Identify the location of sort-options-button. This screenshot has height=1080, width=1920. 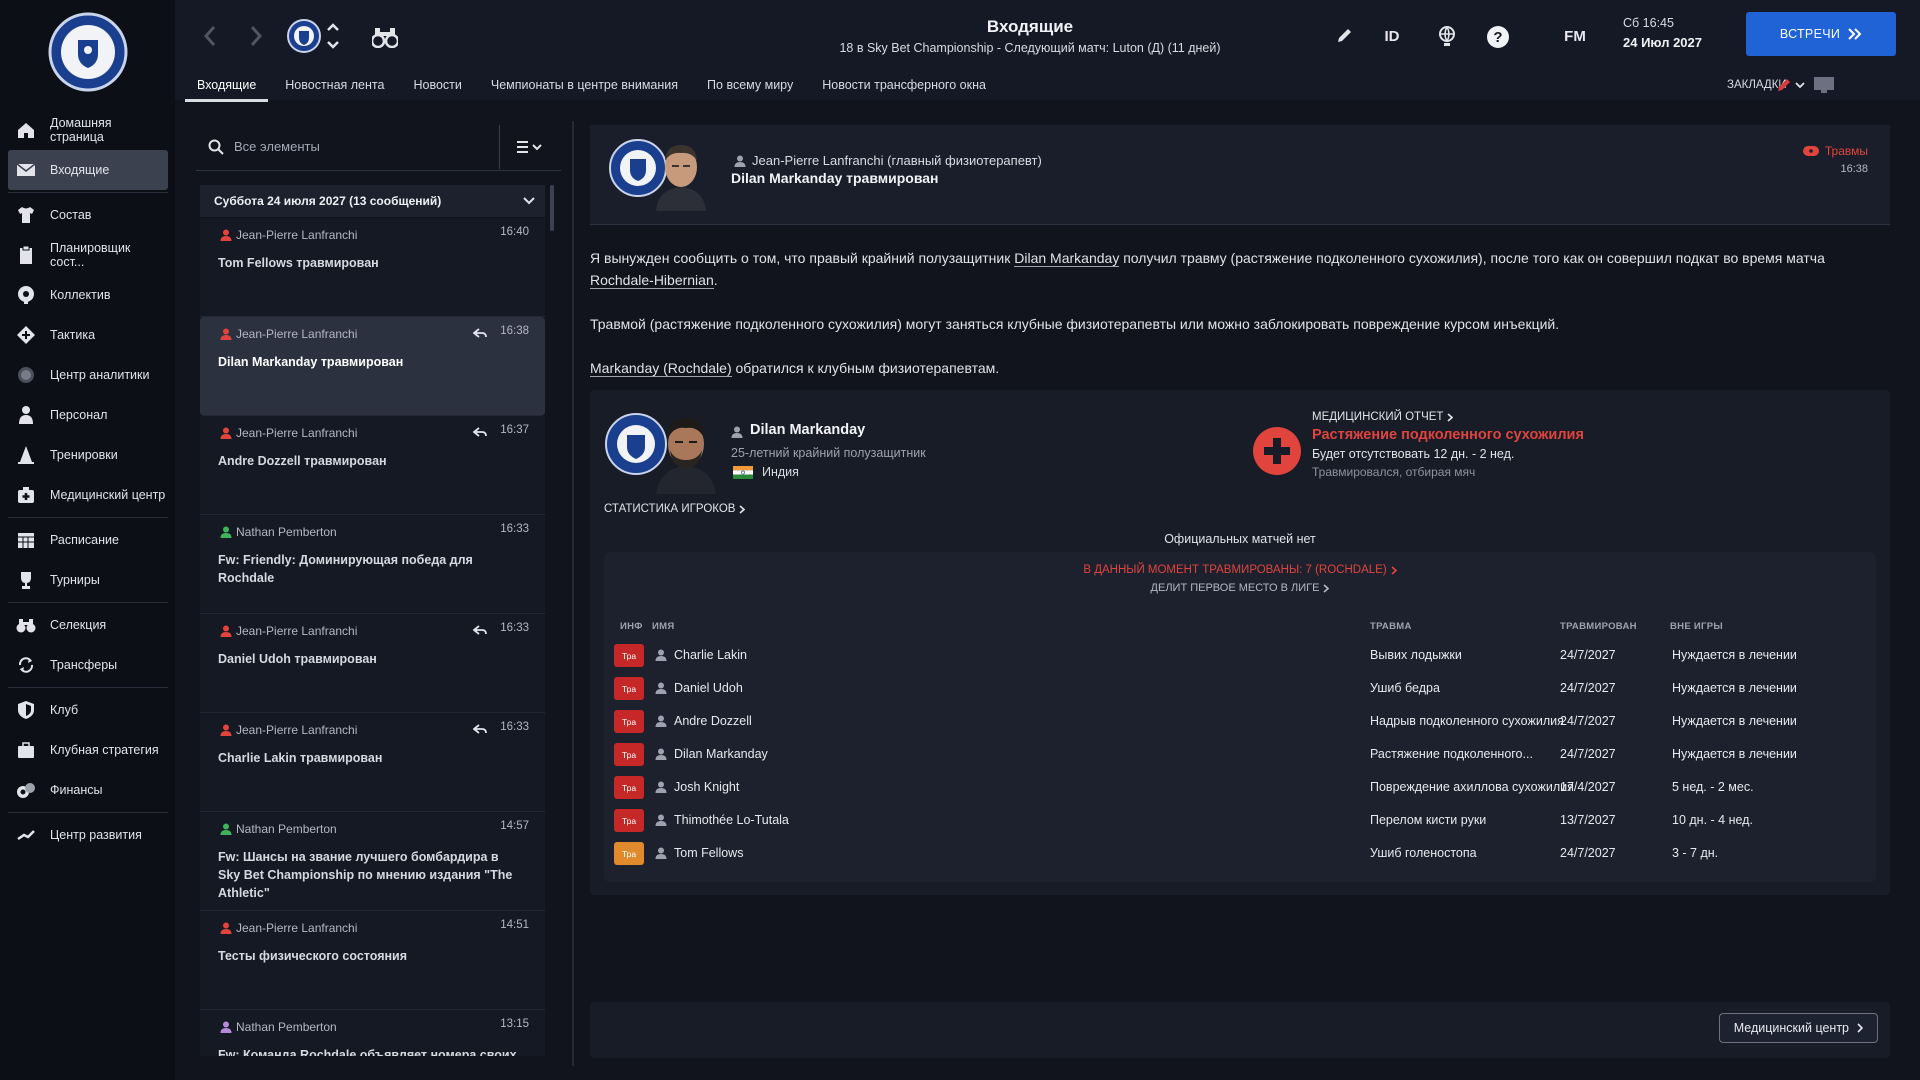
(531, 147).